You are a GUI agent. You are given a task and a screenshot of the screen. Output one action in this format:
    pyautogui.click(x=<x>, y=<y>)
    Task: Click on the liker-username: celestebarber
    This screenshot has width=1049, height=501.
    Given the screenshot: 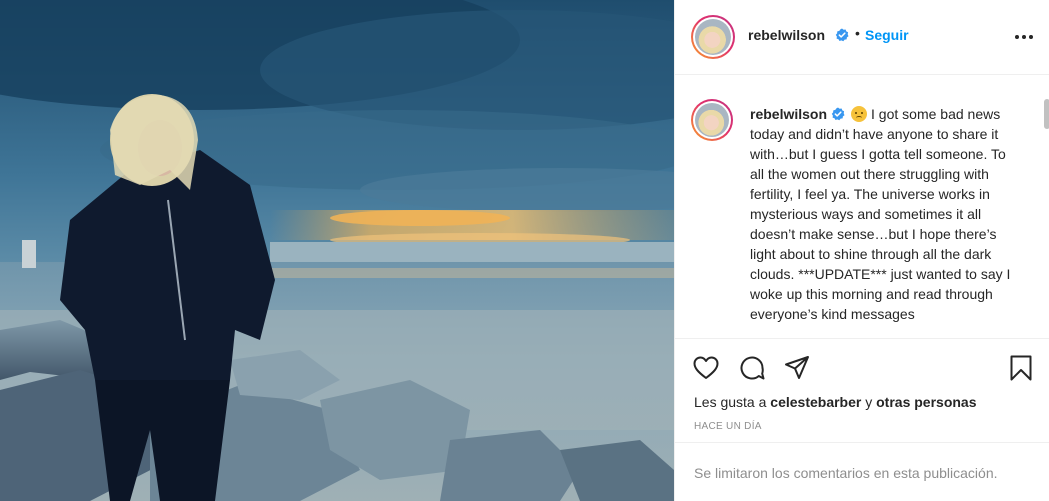 What is the action you would take?
    pyautogui.click(x=815, y=402)
    